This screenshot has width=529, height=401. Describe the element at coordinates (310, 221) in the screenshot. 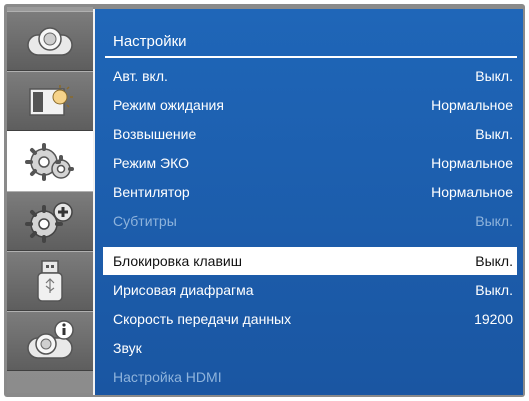

I see `menu-item-subtitles: Субтитры Выкл.` at that location.